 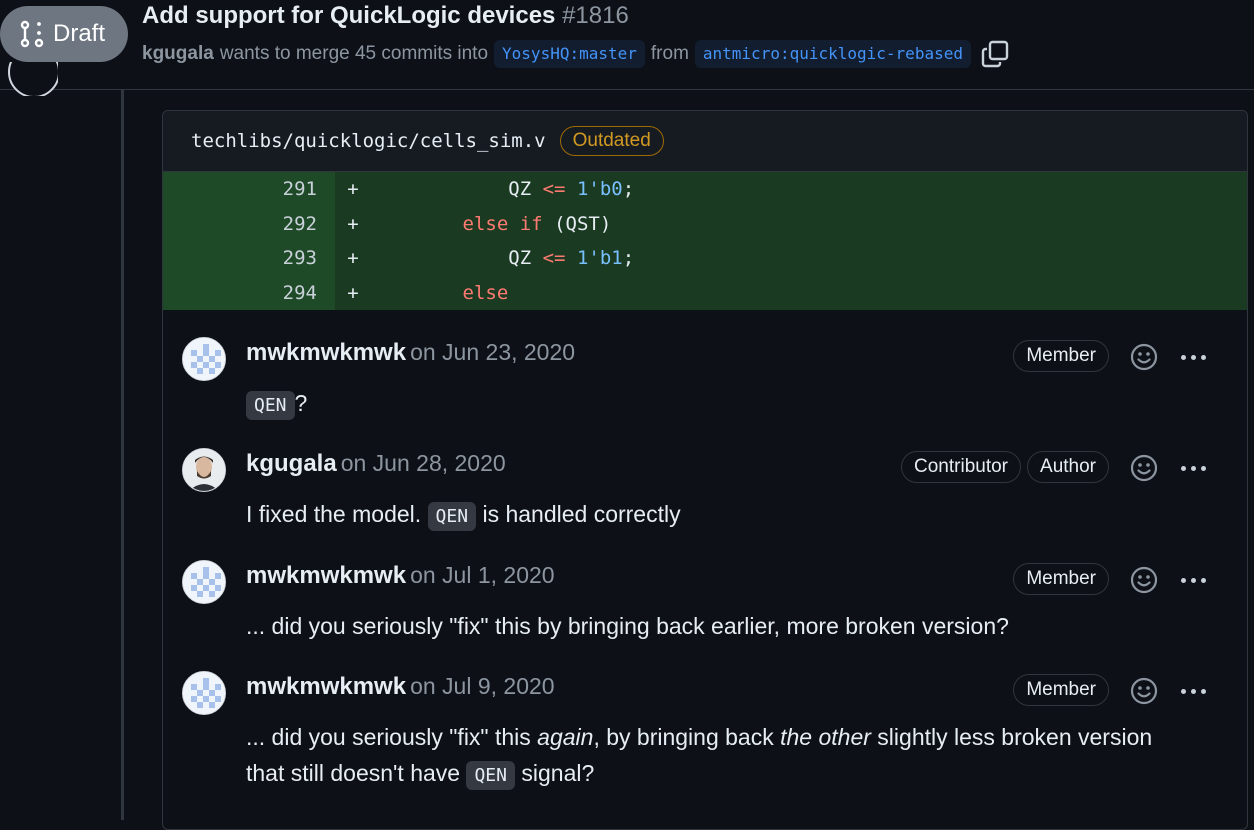 What do you see at coordinates (178, 54) in the screenshot?
I see `pr-author-link: kgugala` at bounding box center [178, 54].